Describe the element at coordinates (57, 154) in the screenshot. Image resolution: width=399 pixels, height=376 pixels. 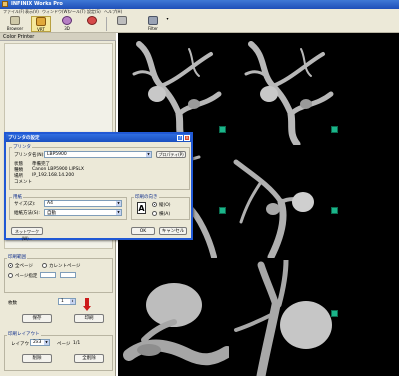
I see `printer-name-value: LBP5900` at that location.